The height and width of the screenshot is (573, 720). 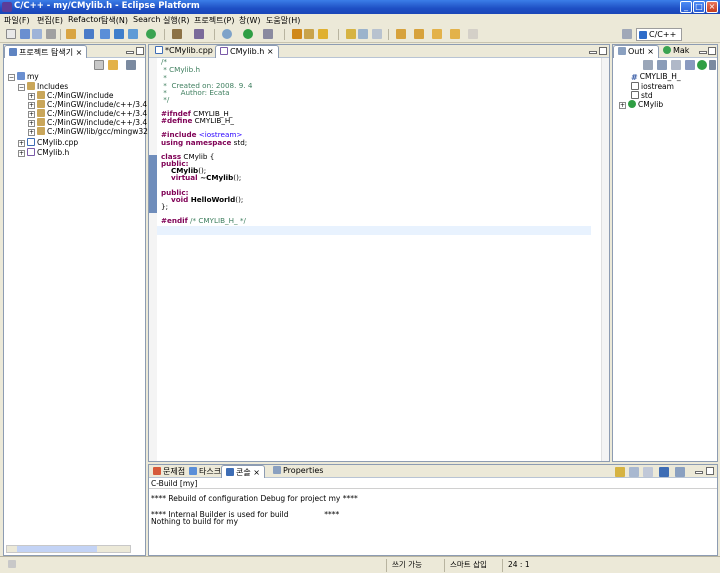 What do you see at coordinates (455, 34) in the screenshot?
I see `forward-icon` at bounding box center [455, 34].